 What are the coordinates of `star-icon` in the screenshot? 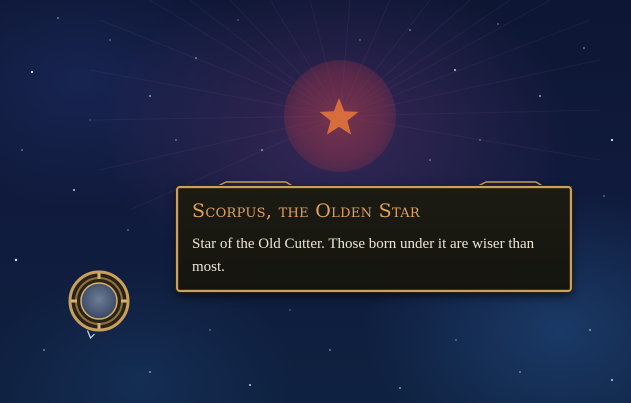 It's located at (339, 117).